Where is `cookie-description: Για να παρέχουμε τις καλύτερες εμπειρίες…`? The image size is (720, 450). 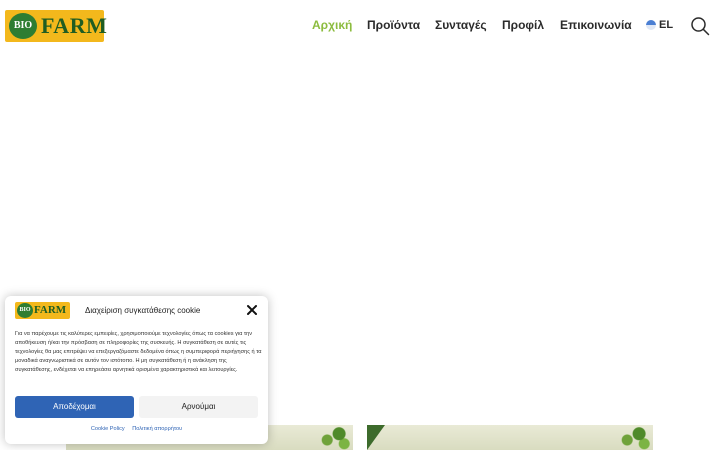
cookie-description: Για να παρέχουμε τις καλύτερες εμπειρίες… is located at coordinates (138, 352).